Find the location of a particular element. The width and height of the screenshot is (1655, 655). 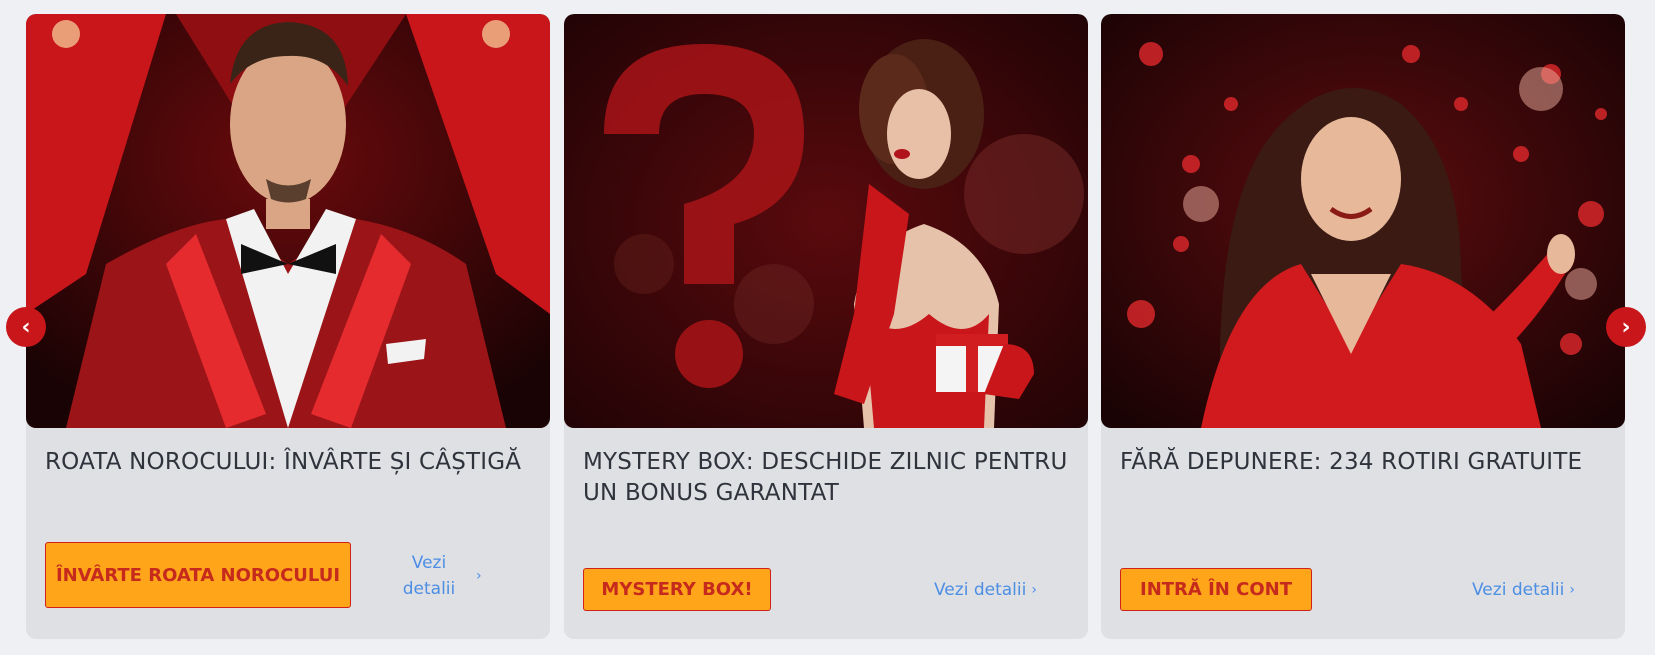

promo-title: ROATA NOROCULUI: ÎNVÂRTE ȘI CÂȘTIGĂ is located at coordinates (283, 462).